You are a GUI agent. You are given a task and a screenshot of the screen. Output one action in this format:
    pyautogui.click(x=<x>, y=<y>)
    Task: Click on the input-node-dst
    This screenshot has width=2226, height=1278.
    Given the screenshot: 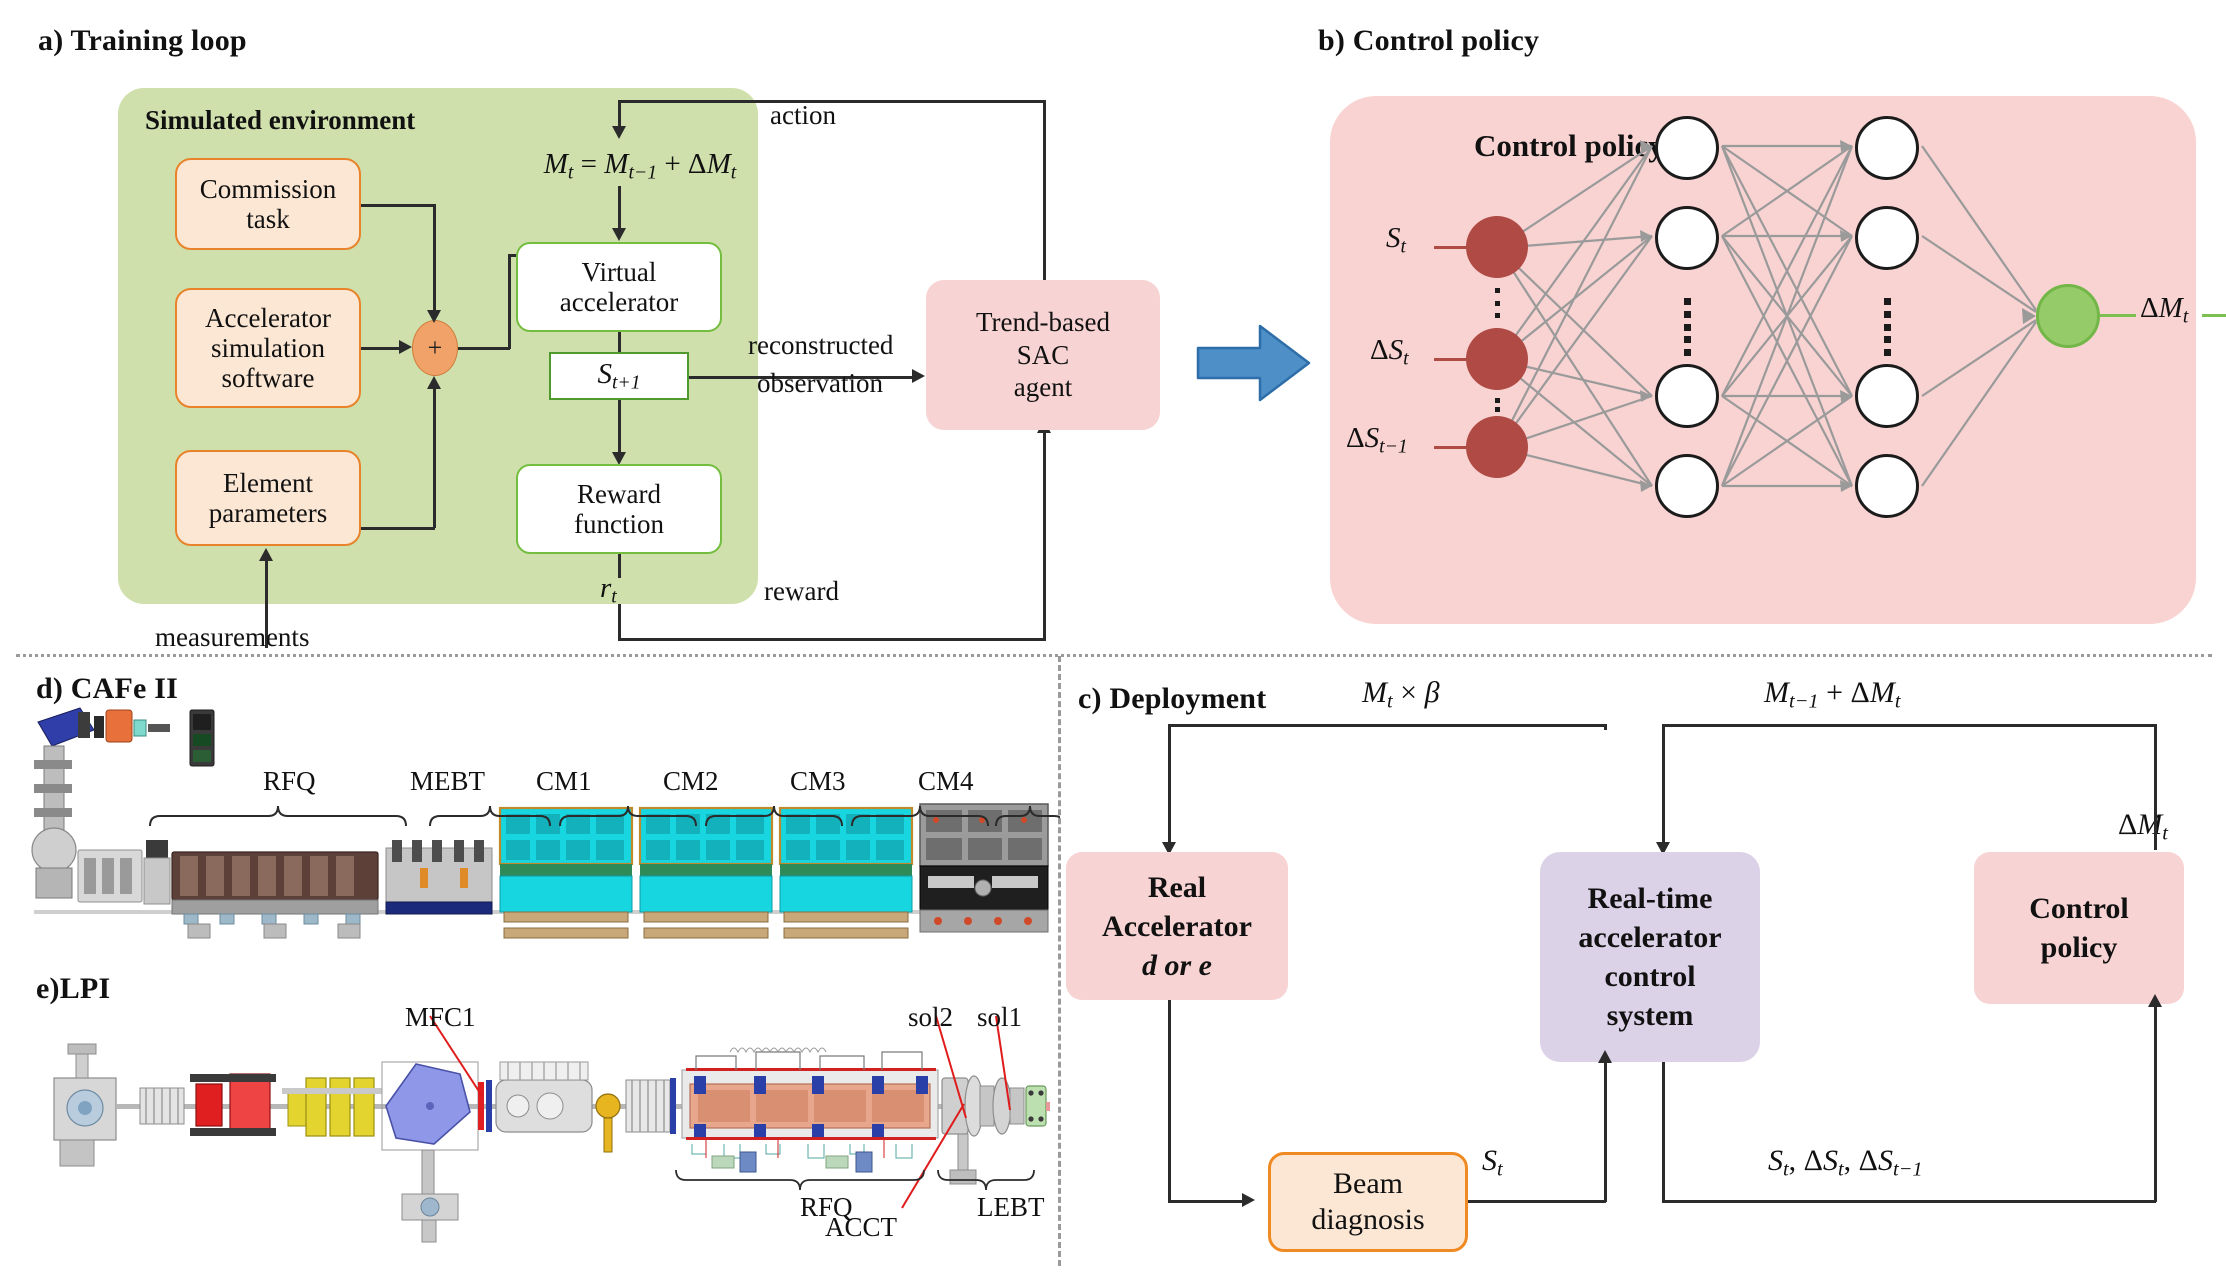 What is the action you would take?
    pyautogui.click(x=1497, y=359)
    